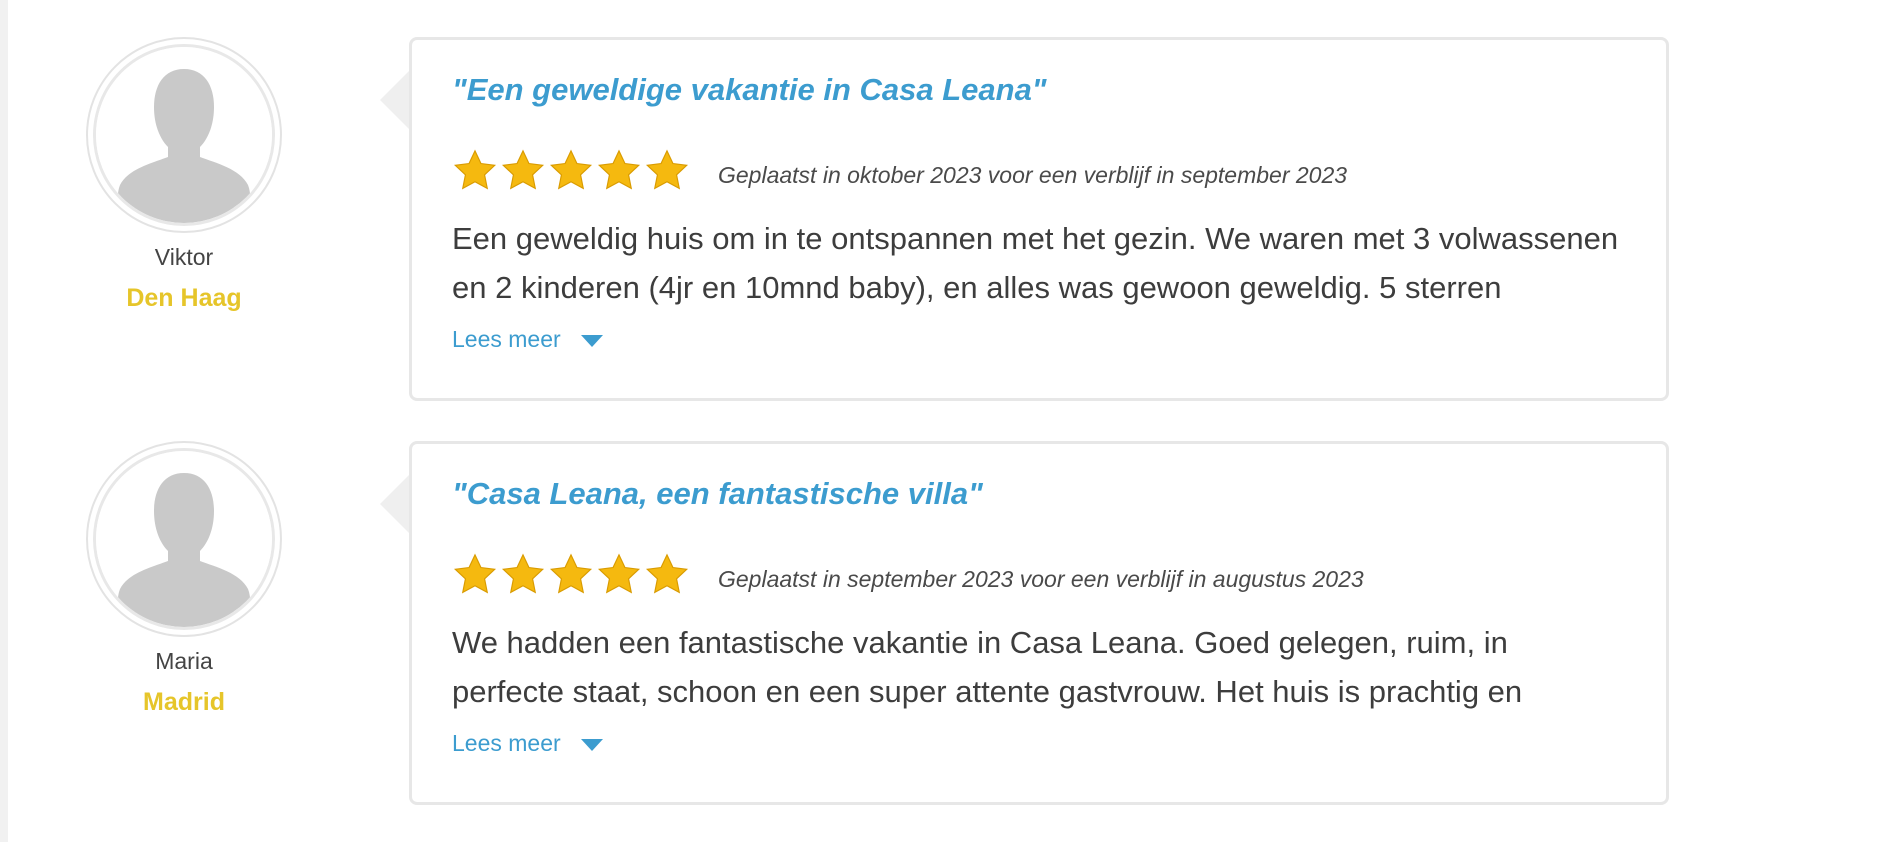 The image size is (1883, 842). I want to click on author-name: Maria, so click(184, 661).